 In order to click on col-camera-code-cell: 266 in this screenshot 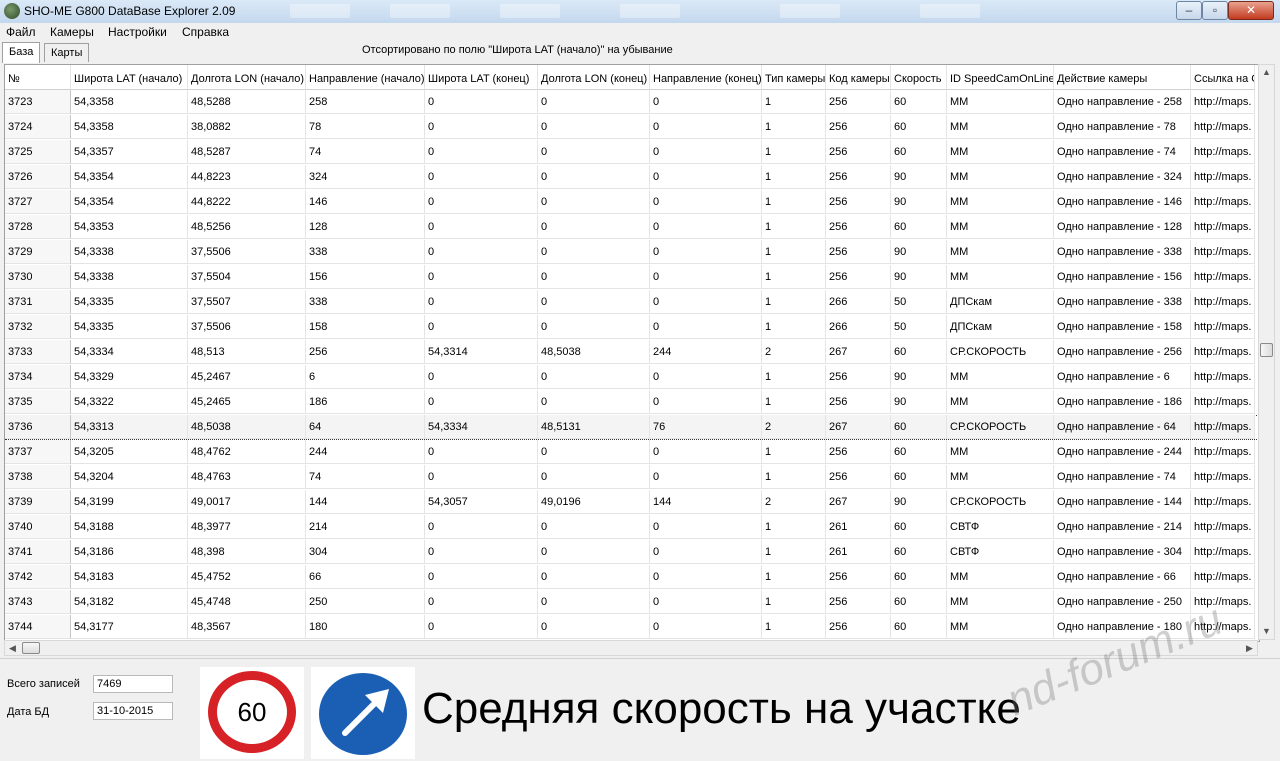, I will do `click(858, 302)`.